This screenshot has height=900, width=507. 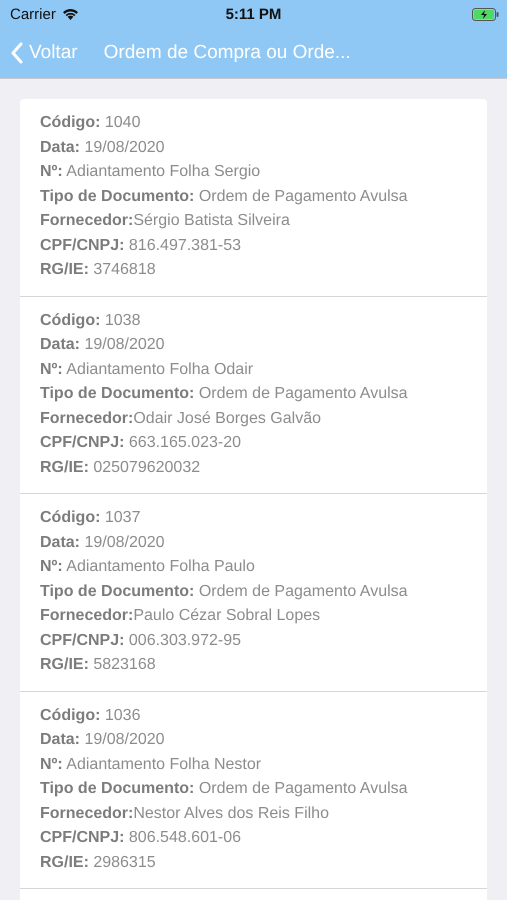 What do you see at coordinates (16, 53) in the screenshot?
I see `chevron-icon` at bounding box center [16, 53].